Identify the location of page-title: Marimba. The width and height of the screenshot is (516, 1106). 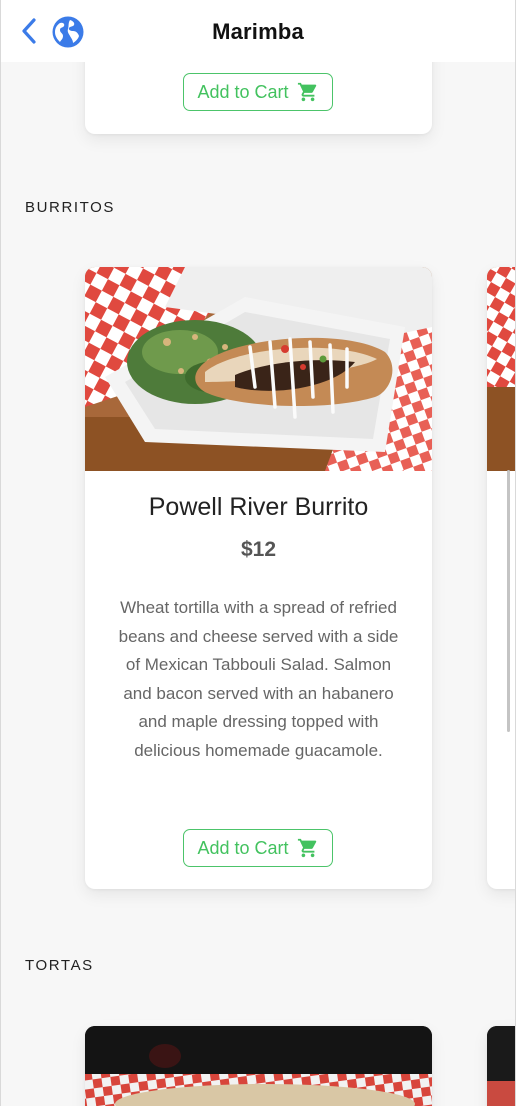
(258, 31).